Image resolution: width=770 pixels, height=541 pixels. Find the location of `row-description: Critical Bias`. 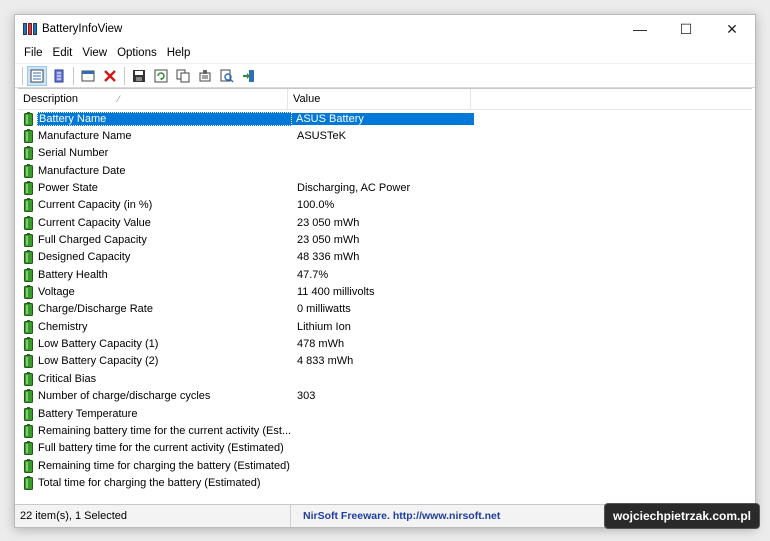

row-description: Critical Bias is located at coordinates (67, 378).